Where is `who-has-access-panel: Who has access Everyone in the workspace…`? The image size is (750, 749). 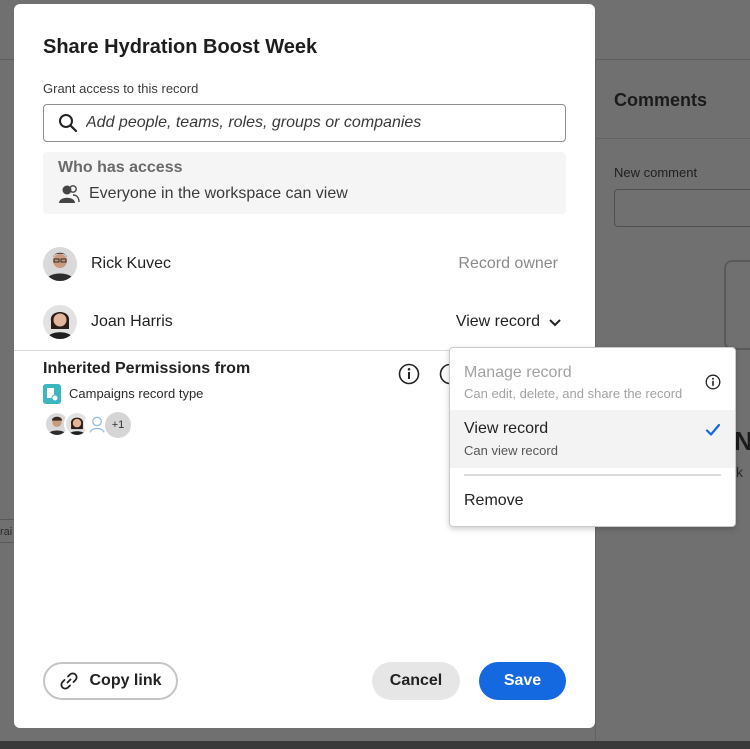
who-has-access-panel: Who has access Everyone in the workspace… is located at coordinates (304, 183).